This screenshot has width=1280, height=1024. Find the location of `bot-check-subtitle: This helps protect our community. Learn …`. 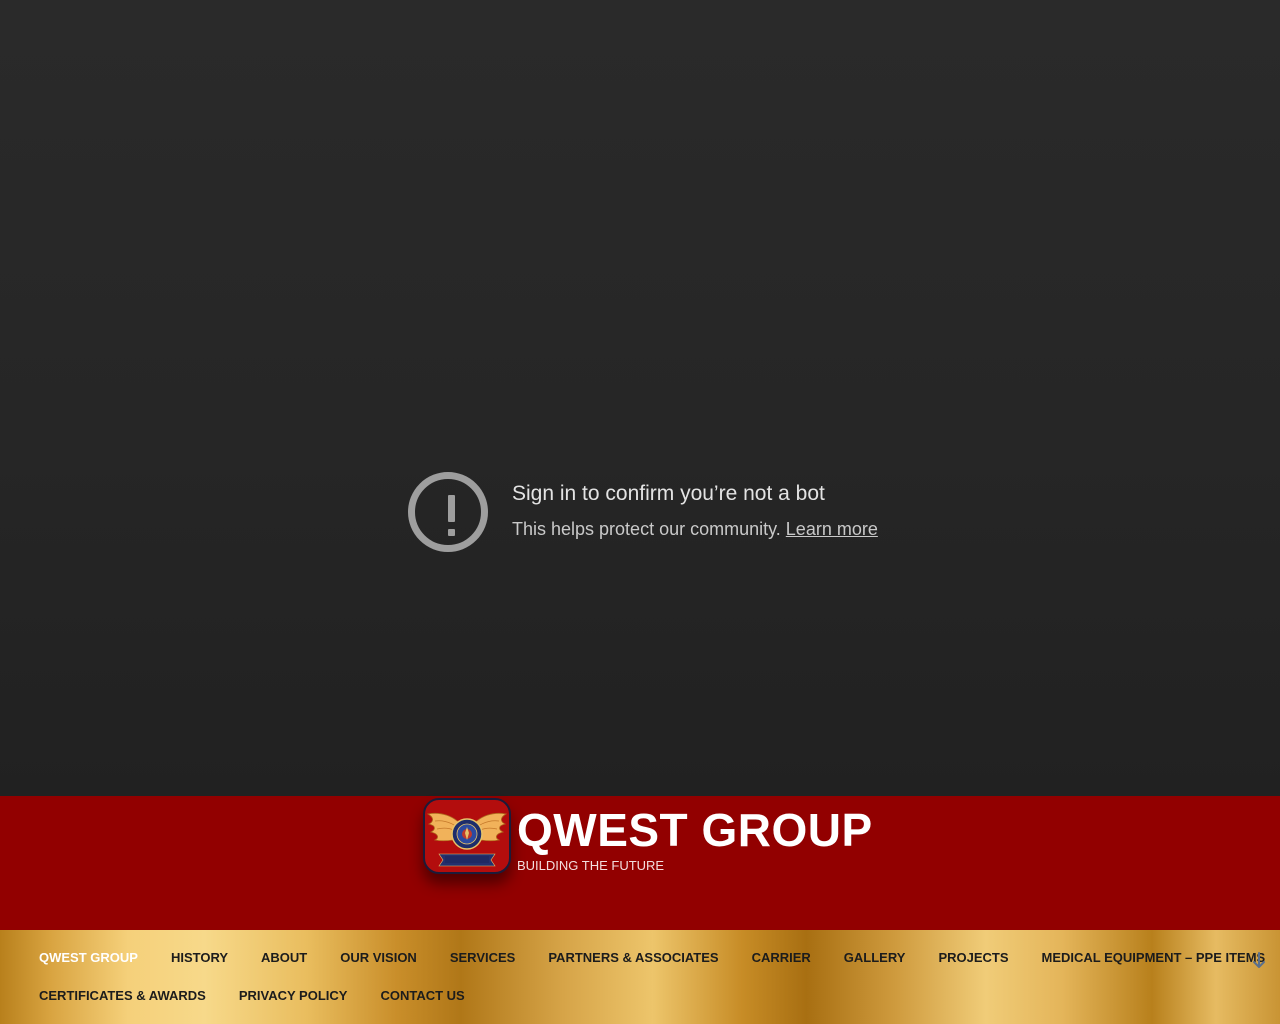

bot-check-subtitle: This helps protect our community. Learn … is located at coordinates (695, 529).